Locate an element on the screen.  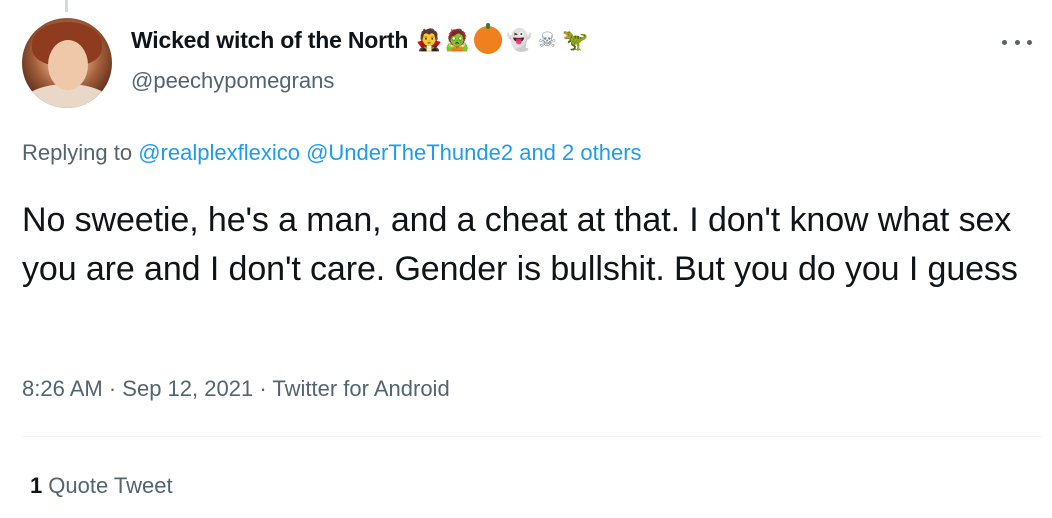
avatar-face is located at coordinates (68, 65).